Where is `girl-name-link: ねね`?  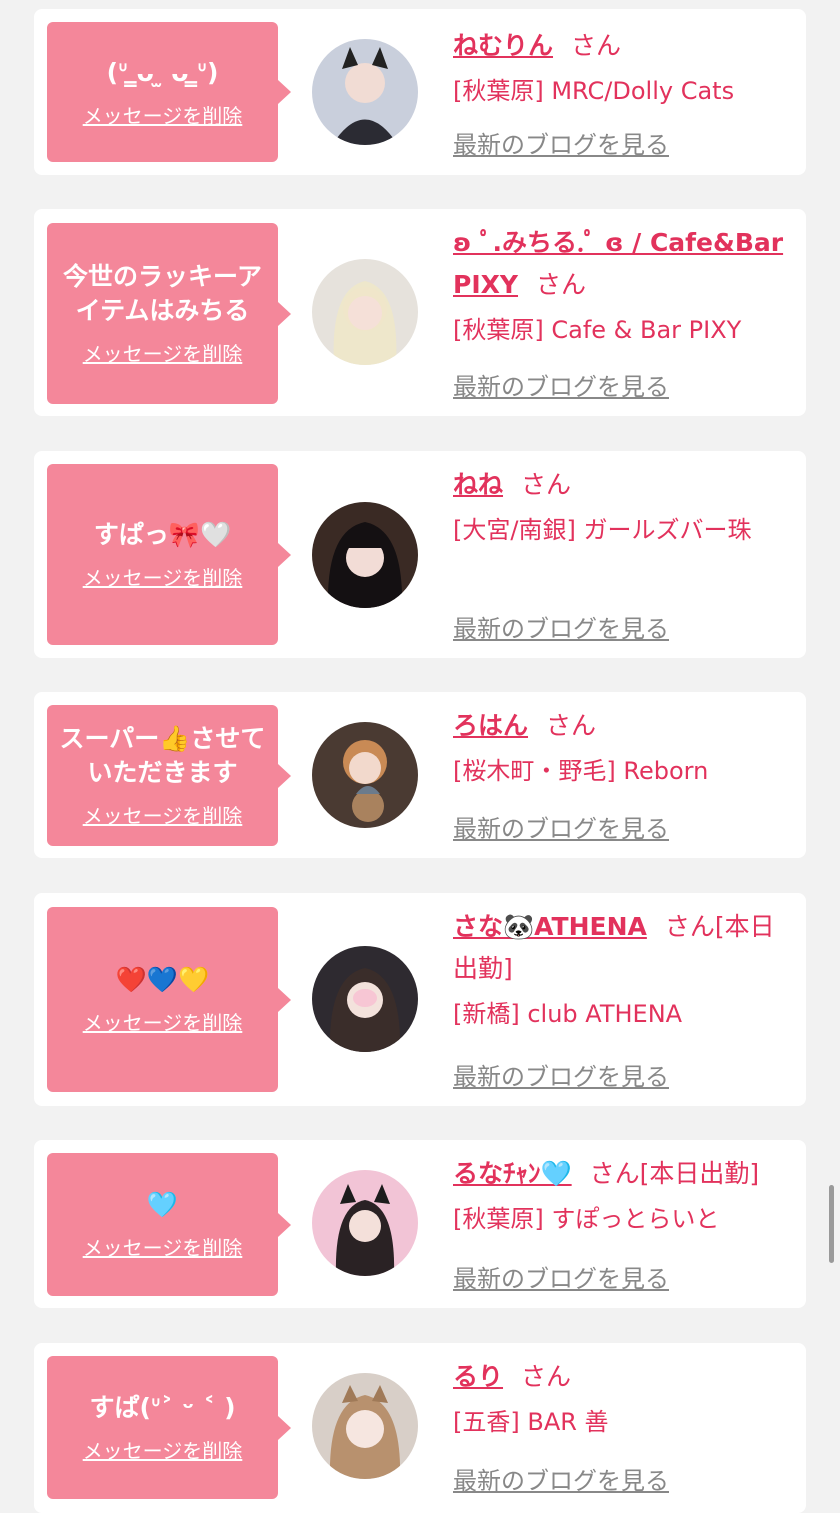
girl-name-link: ねね is located at coordinates (478, 484).